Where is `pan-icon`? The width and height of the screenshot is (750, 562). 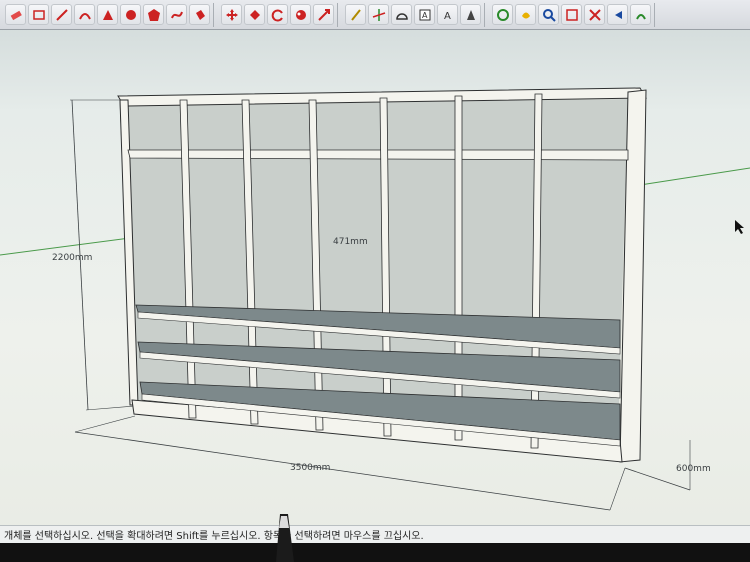 pan-icon is located at coordinates (525, 14).